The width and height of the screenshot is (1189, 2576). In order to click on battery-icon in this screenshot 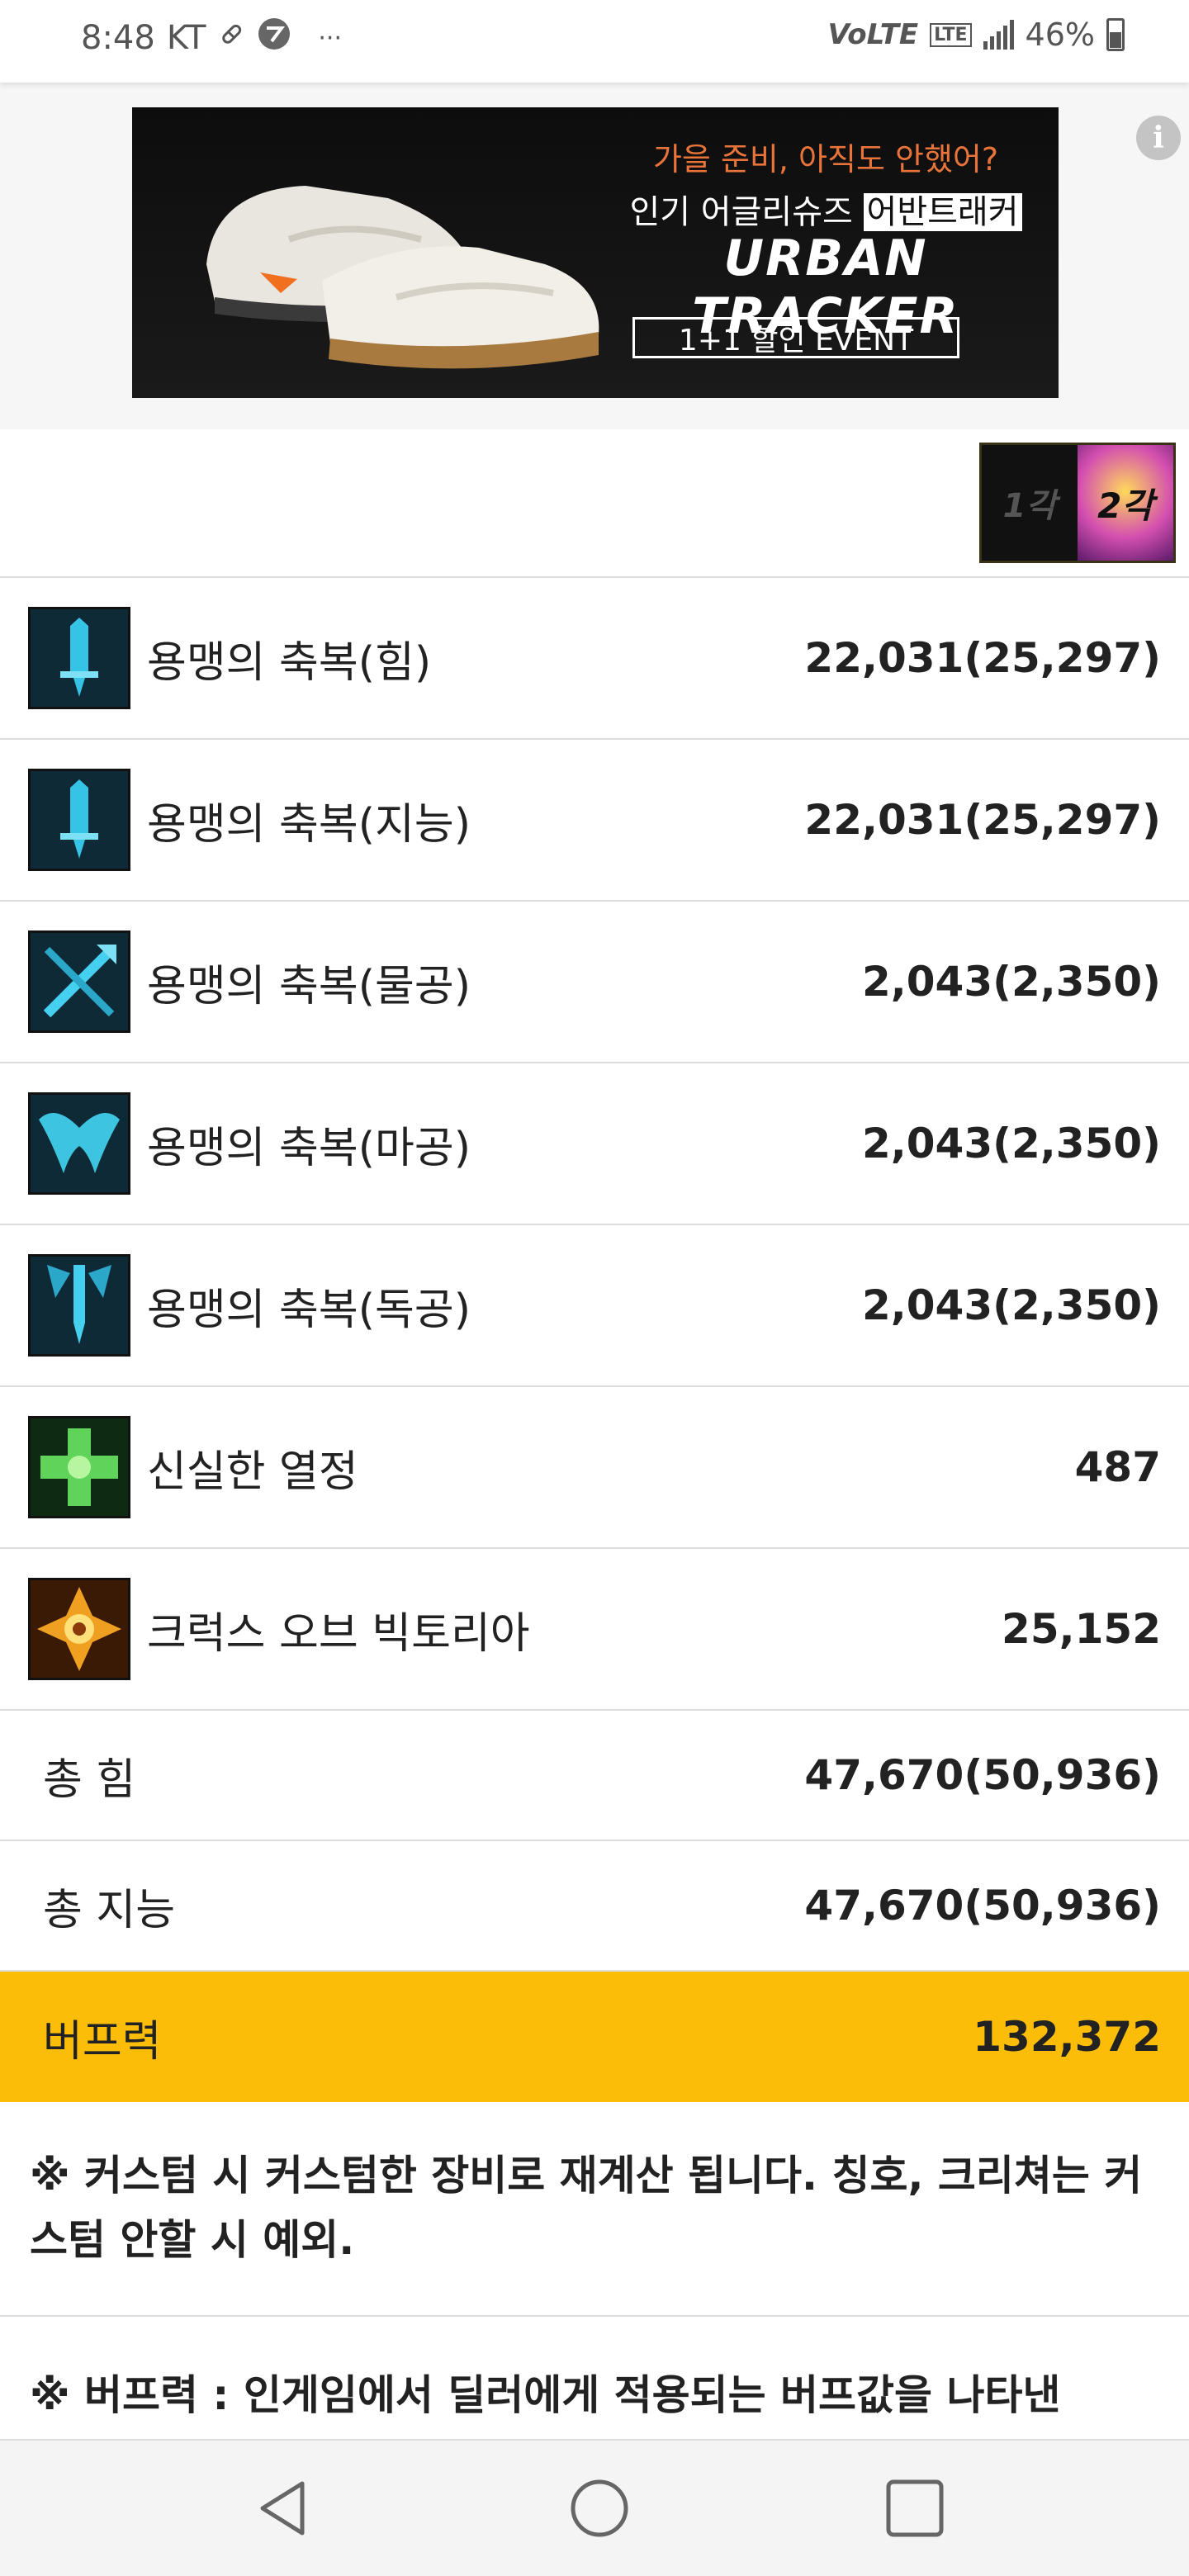, I will do `click(1115, 34)`.